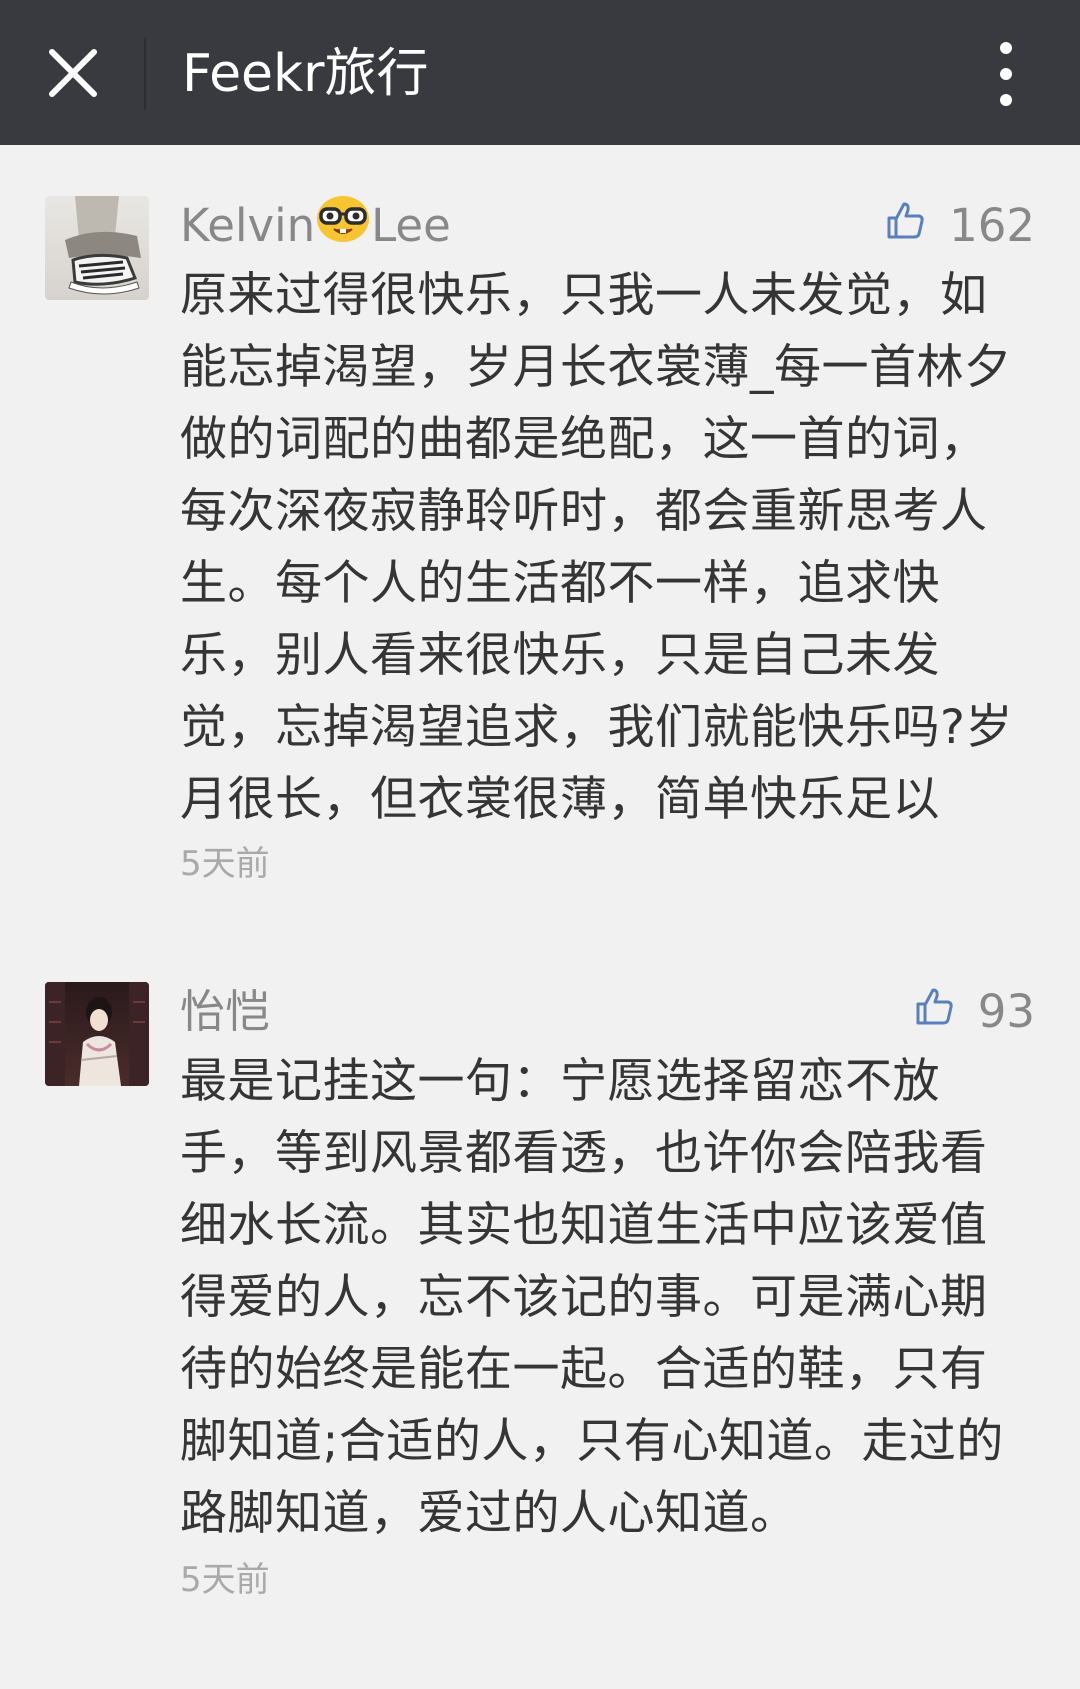 Image resolution: width=1080 pixels, height=1689 pixels. I want to click on page-title: Feekr旅行, so click(305, 74).